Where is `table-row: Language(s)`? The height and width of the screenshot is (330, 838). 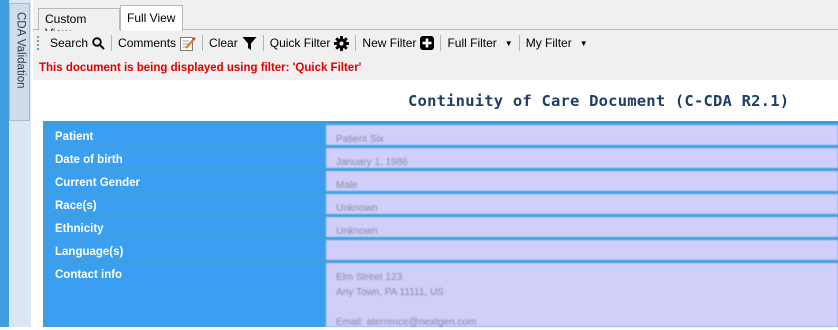 table-row: Language(s) is located at coordinates (442, 250).